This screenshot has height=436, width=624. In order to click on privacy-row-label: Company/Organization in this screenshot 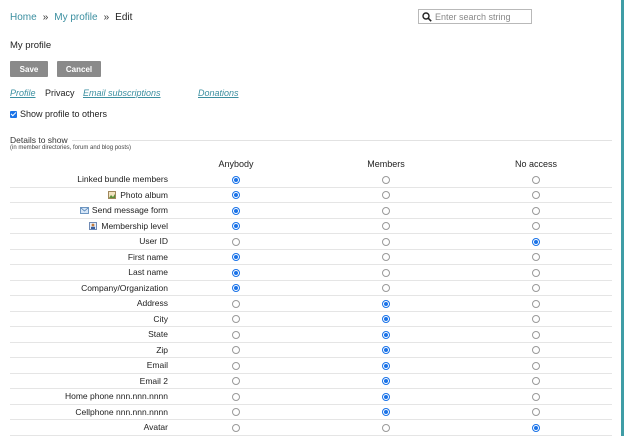, I will do `click(124, 288)`.